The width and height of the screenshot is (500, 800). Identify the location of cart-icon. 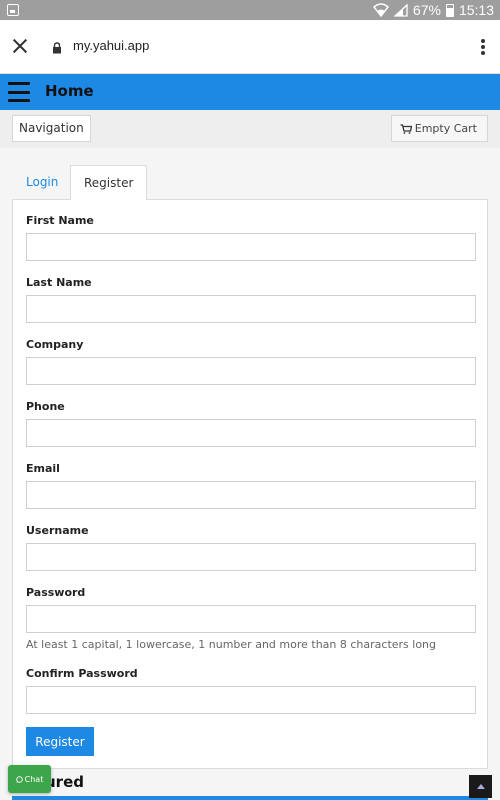
(406, 128).